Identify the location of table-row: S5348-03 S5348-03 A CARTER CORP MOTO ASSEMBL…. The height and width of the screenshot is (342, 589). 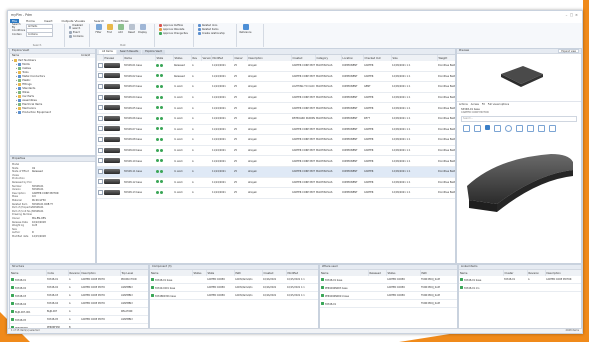
(79, 295).